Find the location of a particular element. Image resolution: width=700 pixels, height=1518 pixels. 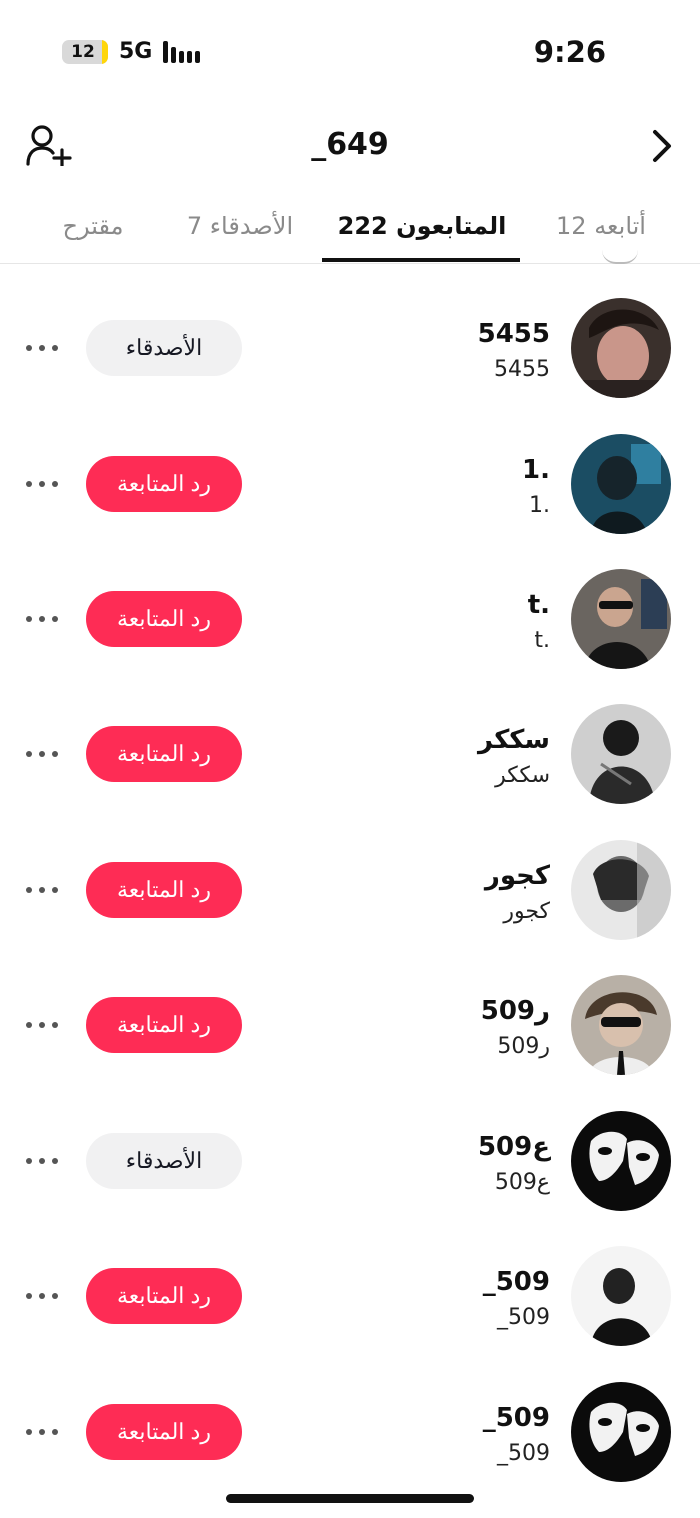

follower-handle: 5455 is located at coordinates (522, 369).